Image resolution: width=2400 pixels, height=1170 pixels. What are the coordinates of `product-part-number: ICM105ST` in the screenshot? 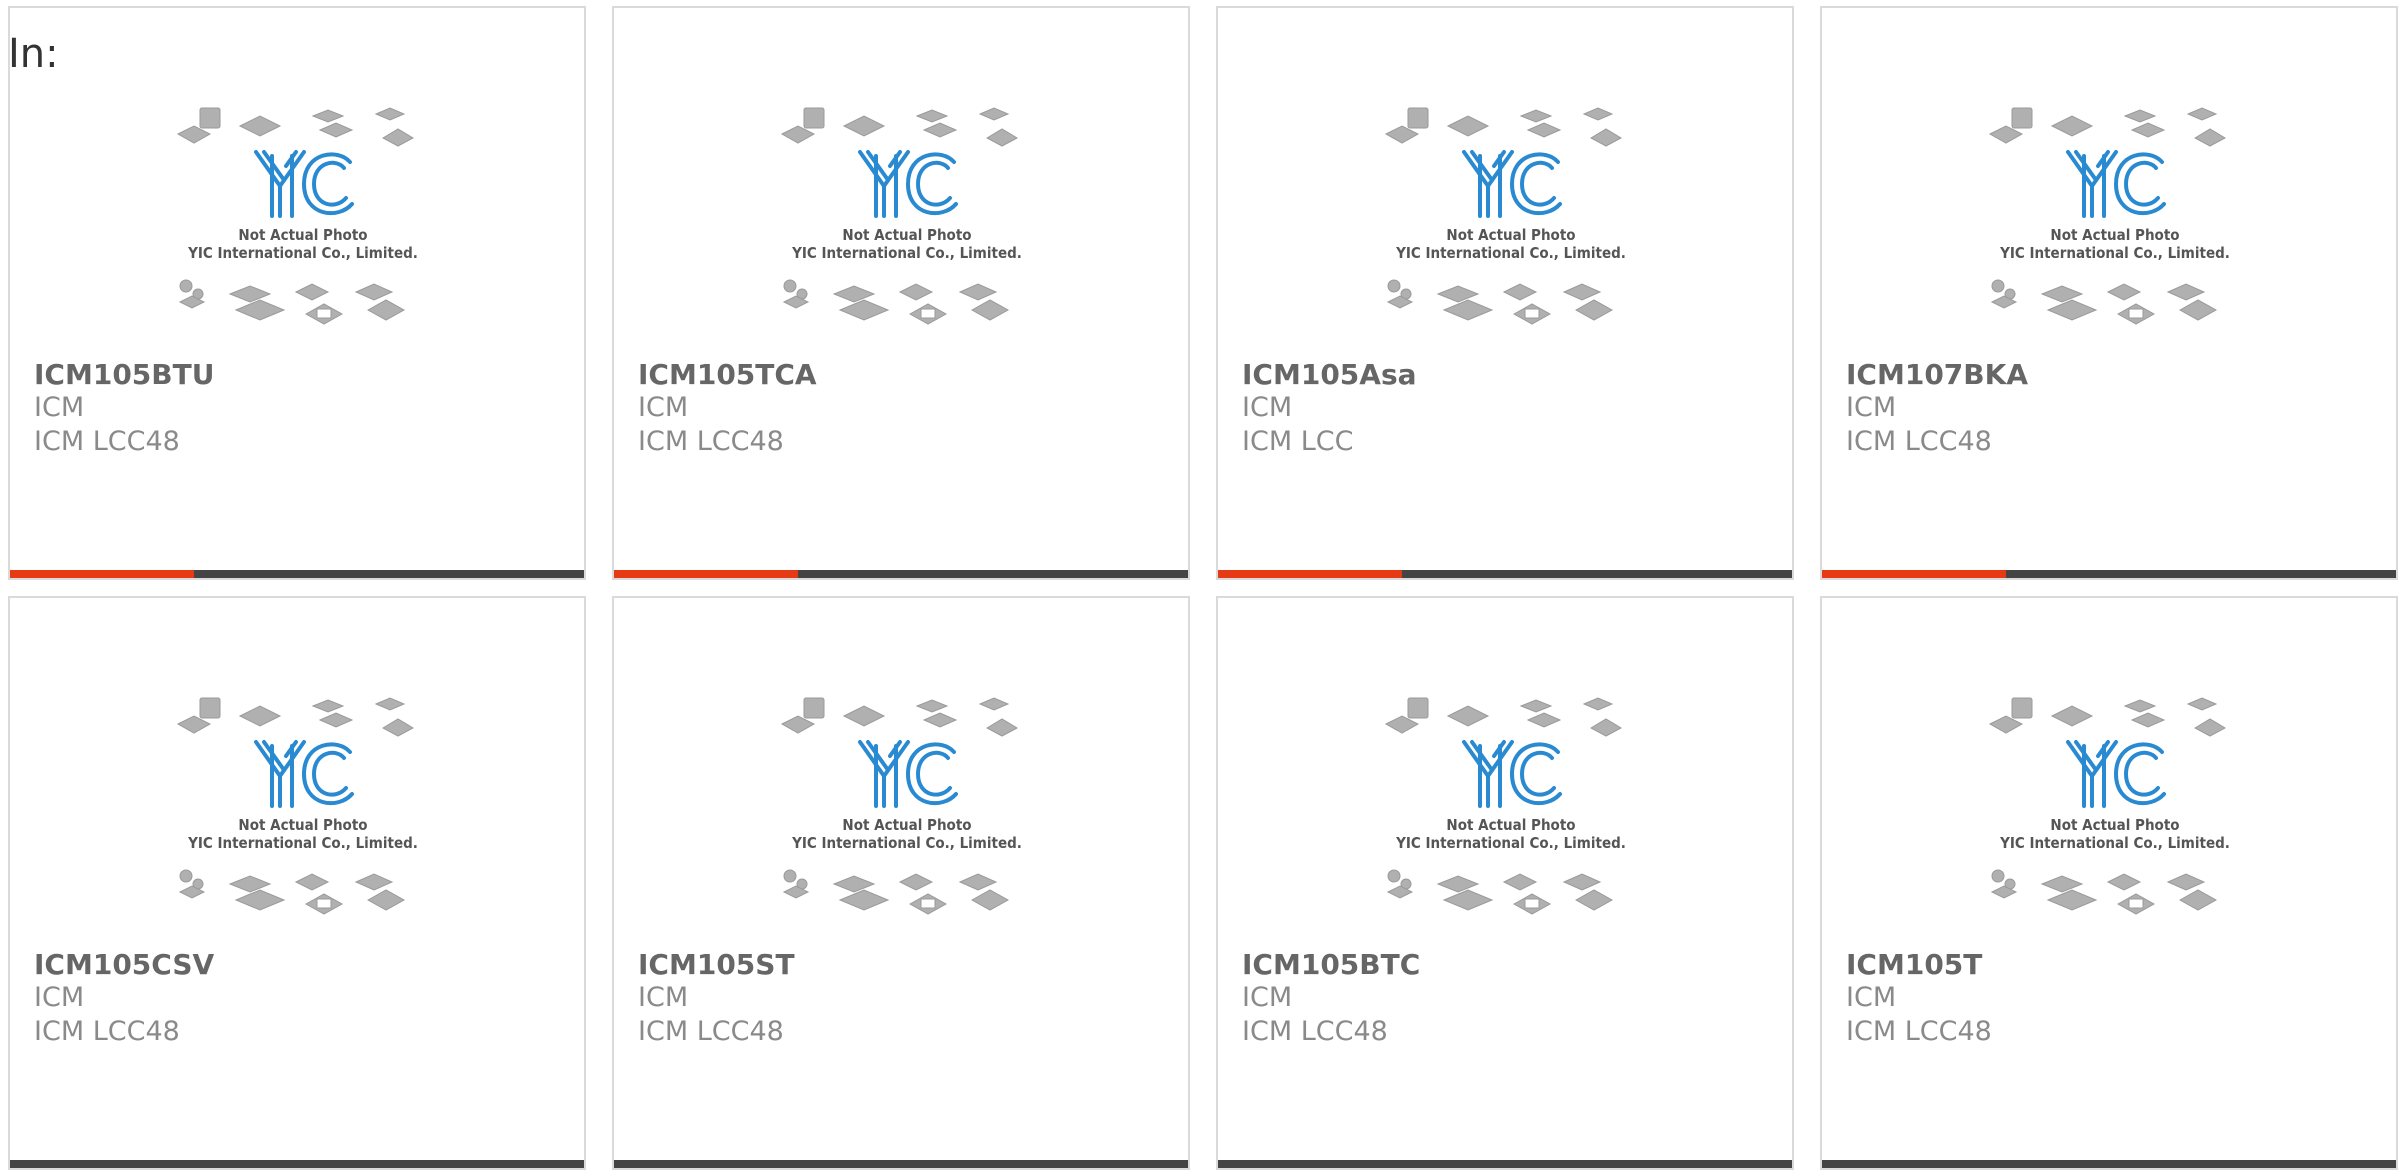 It's located at (716, 964).